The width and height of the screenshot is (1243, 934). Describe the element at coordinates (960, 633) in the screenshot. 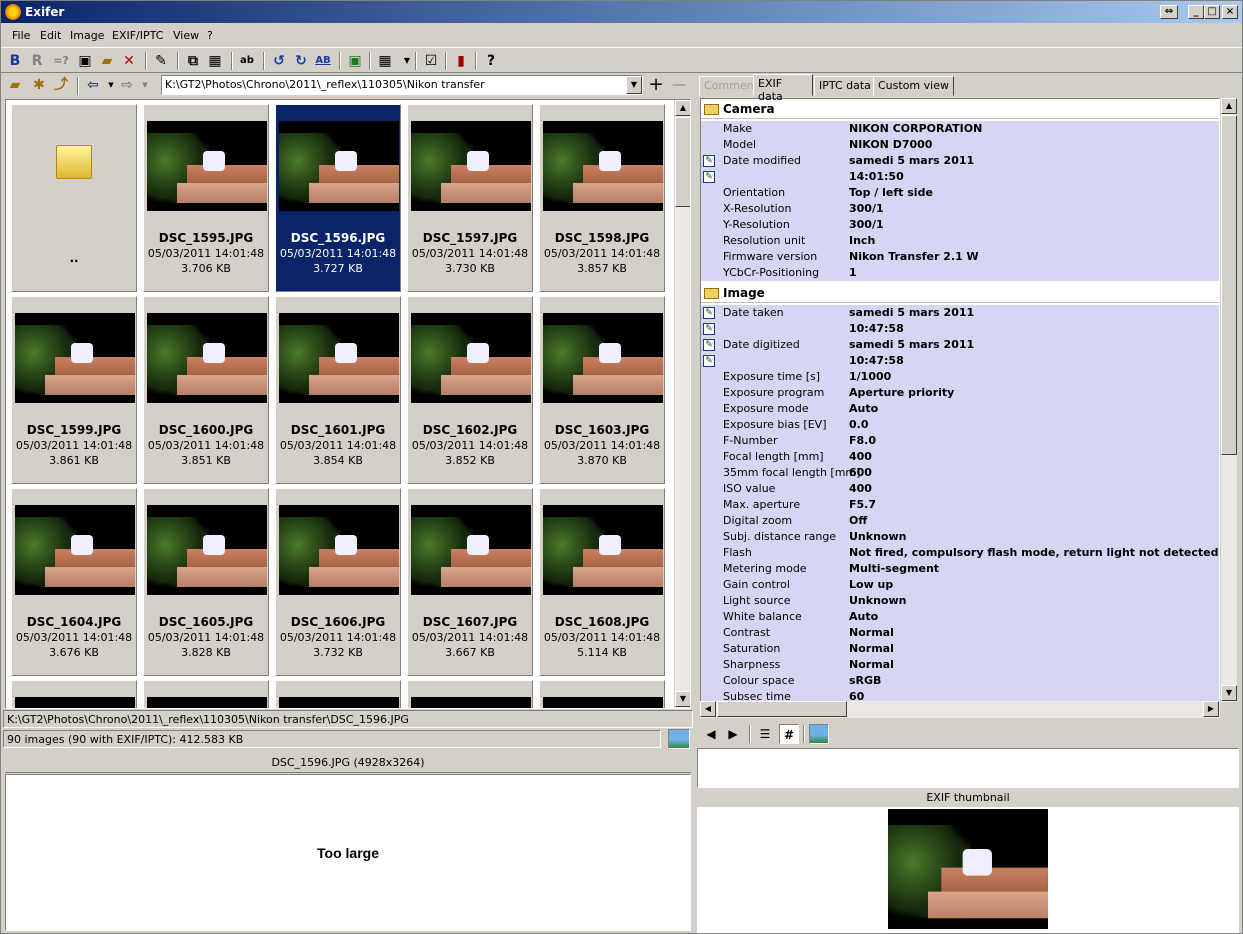

I see `exif-row: Contrast Normal` at that location.